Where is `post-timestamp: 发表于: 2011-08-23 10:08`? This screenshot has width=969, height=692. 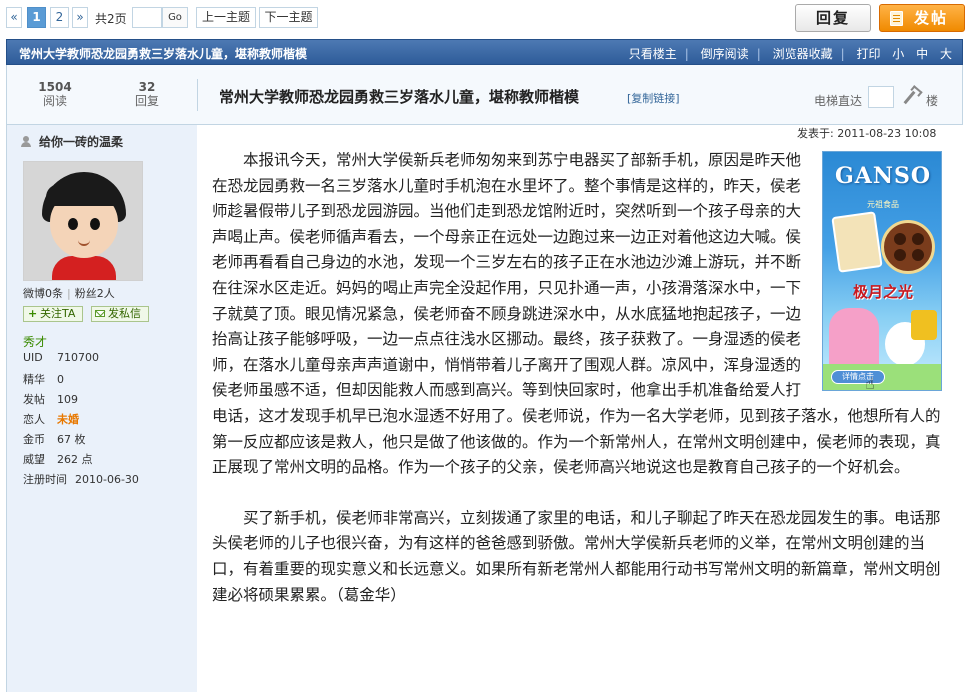 post-timestamp: 发表于: 2011-08-23 10:08 is located at coordinates (867, 133).